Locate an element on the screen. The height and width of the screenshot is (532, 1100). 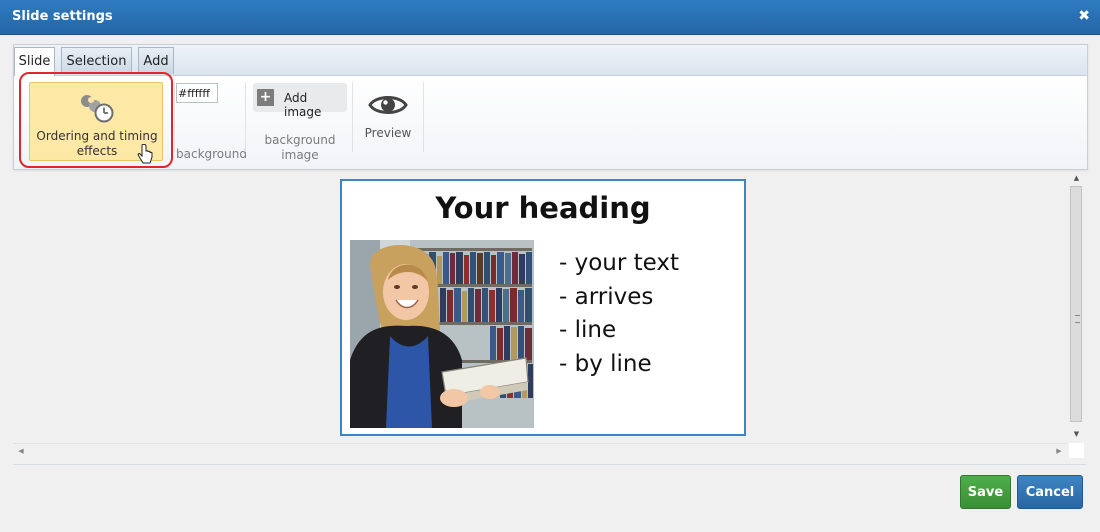
close-icon: ✖ is located at coordinates (1084, 16).